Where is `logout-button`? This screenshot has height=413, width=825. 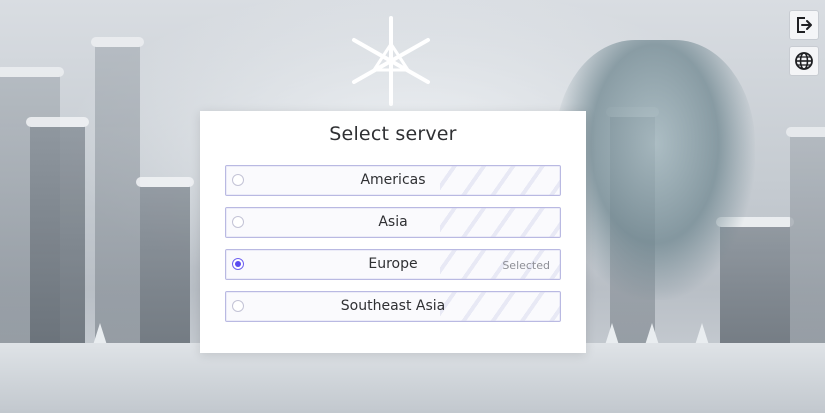 logout-button is located at coordinates (804, 25).